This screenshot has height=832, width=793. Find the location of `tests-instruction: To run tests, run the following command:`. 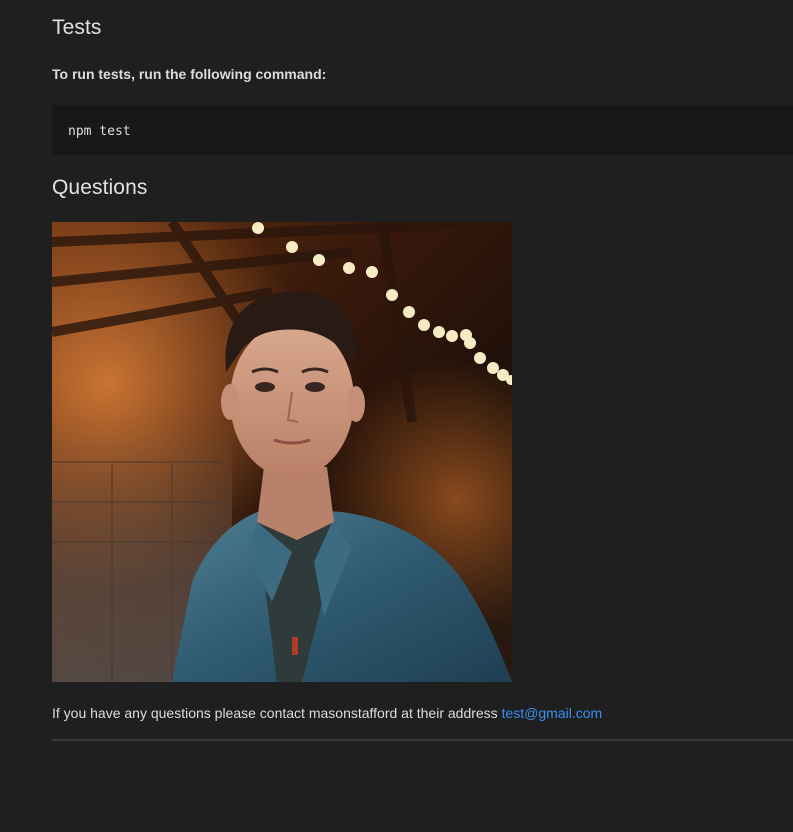

tests-instruction: To run tests, run the following command: is located at coordinates (189, 74).